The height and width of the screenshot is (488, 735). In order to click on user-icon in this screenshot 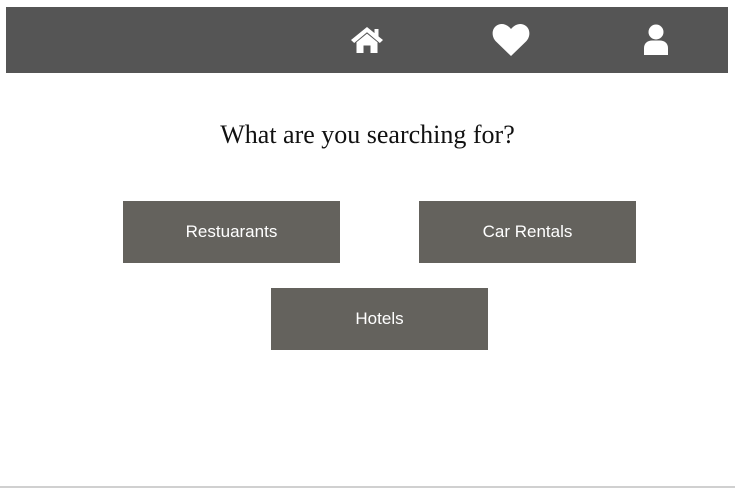, I will do `click(656, 39)`.